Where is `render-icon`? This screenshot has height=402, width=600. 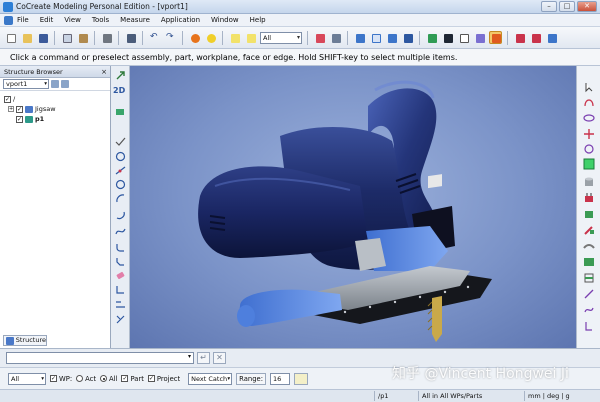
render-icon is located at coordinates (479, 37).